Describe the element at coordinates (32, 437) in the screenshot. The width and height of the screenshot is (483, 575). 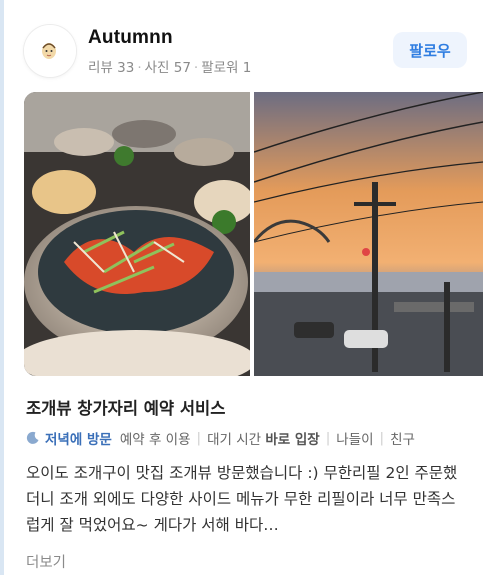
I see `moon-icon` at that location.